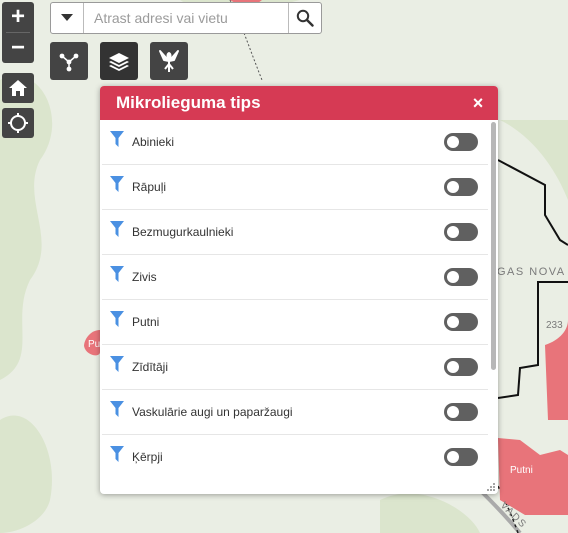 This screenshot has width=568, height=533. Describe the element at coordinates (147, 457) in the screenshot. I see `list-item-label: Ķērpji` at that location.